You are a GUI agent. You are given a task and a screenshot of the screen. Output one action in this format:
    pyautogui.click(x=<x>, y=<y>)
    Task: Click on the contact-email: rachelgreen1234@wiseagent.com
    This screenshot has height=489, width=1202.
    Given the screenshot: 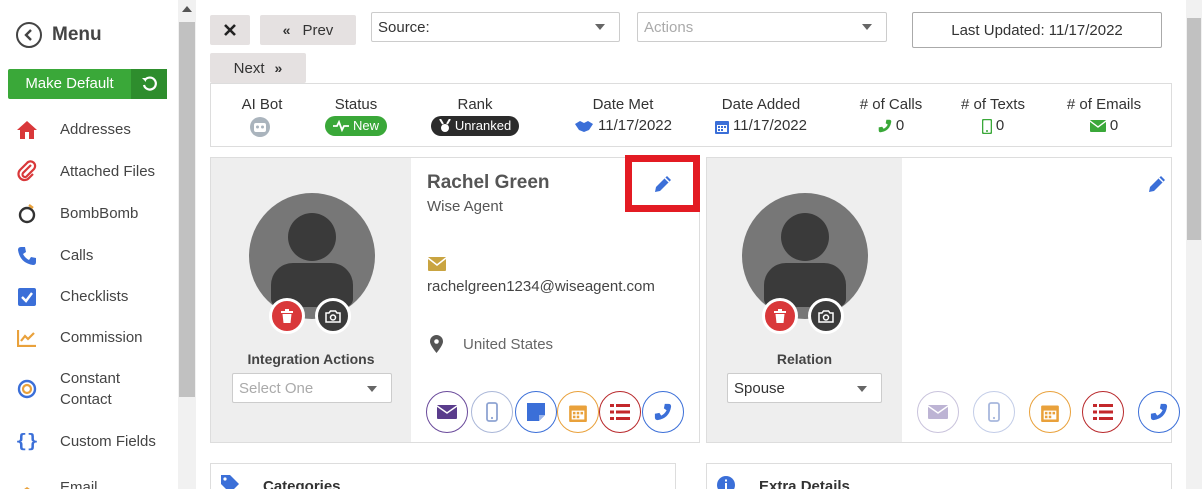 What is the action you would take?
    pyautogui.click(x=541, y=286)
    